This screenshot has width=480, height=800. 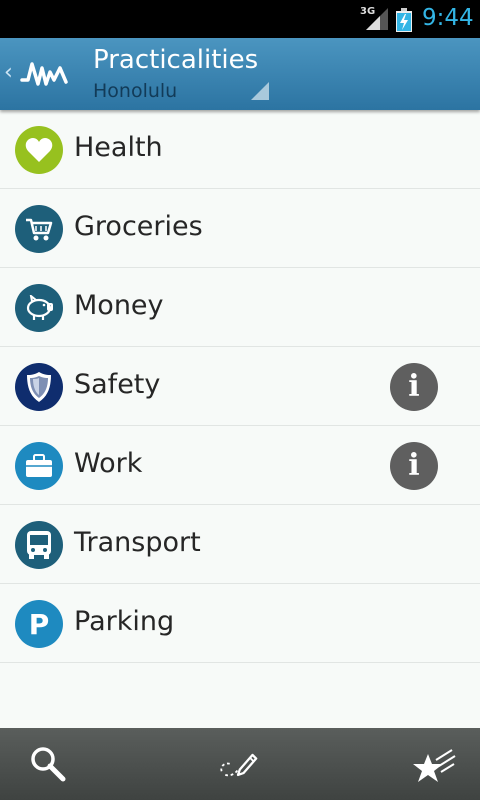 What do you see at coordinates (240, 544) in the screenshot?
I see `list-item-transport: Transport` at bounding box center [240, 544].